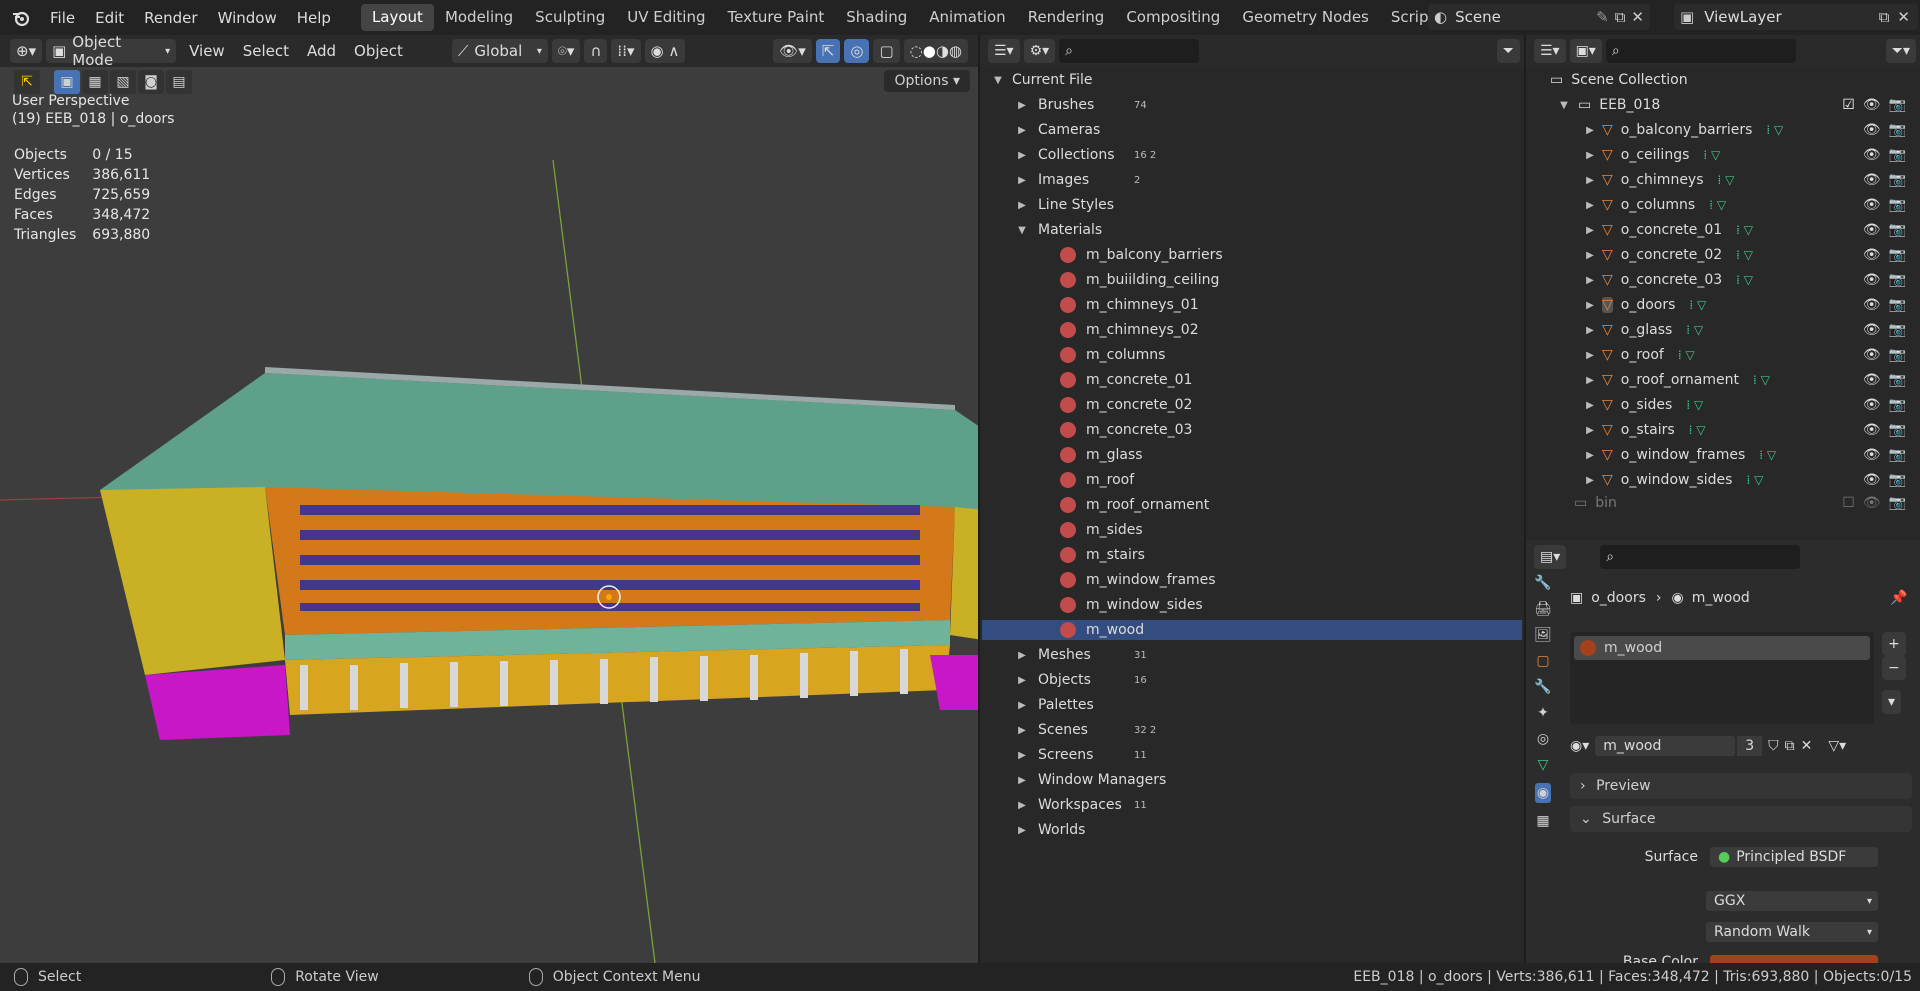 This screenshot has height=991, width=1920. I want to click on tree-item: ▶ Palettes, so click(1269, 705).